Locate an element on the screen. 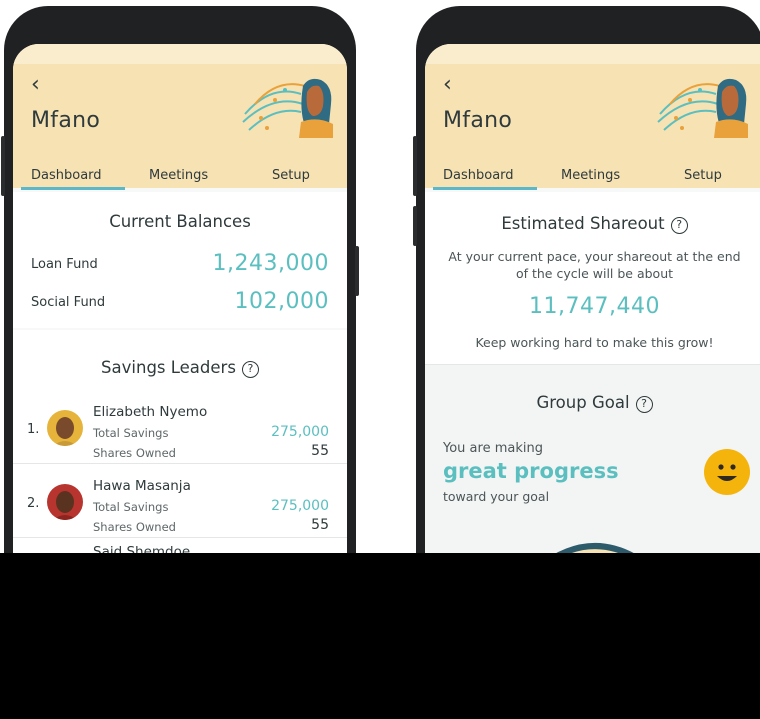 This screenshot has width=760, height=719. loan-fund-label: Loan Fund is located at coordinates (64, 264).